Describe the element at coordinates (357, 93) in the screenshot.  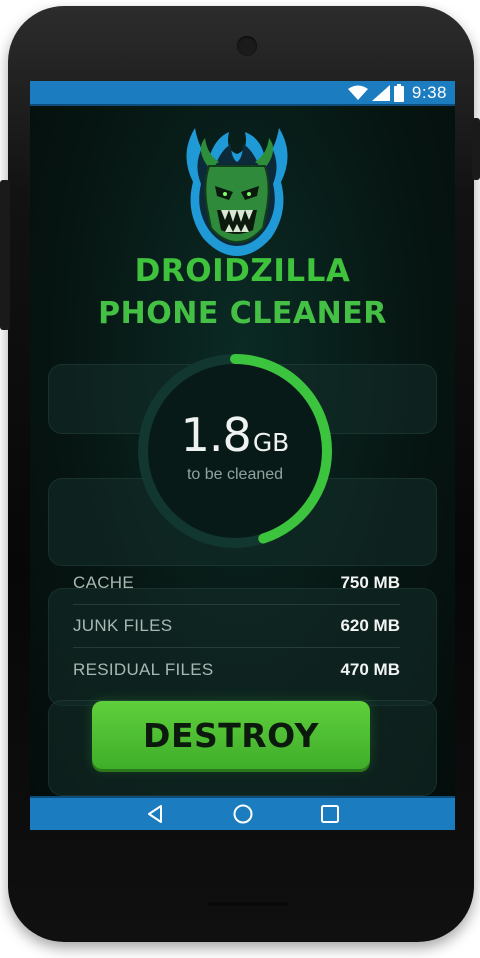
I see `wifi-icon` at that location.